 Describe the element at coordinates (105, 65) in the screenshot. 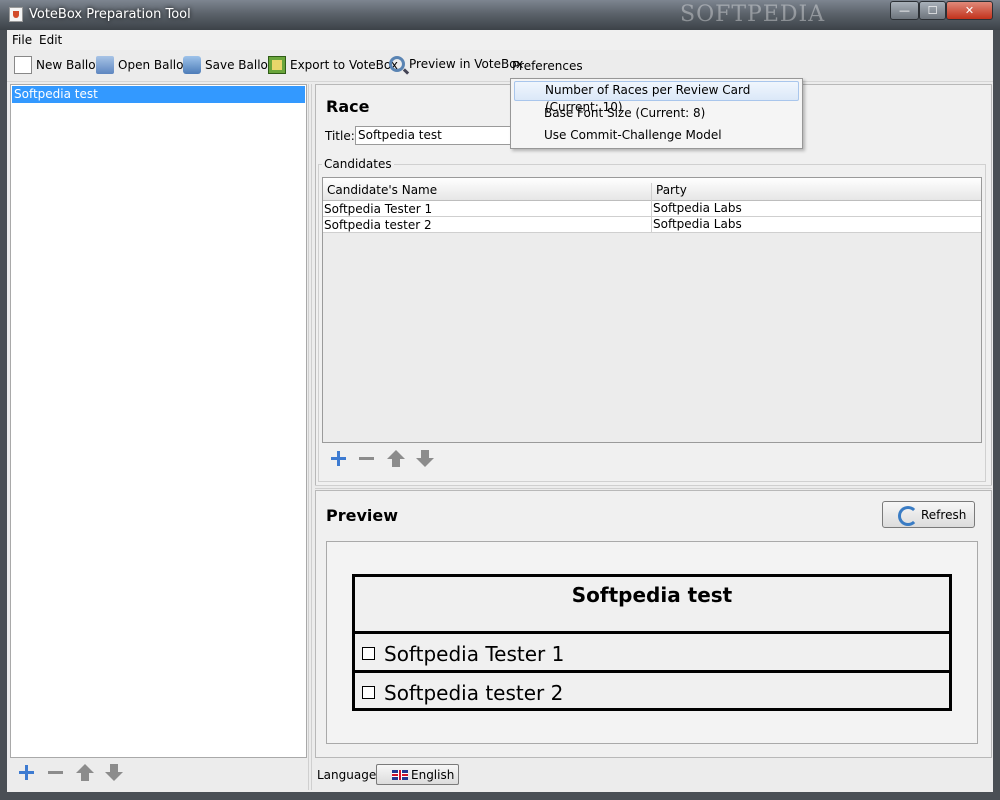

I see `folder-open-icon` at that location.